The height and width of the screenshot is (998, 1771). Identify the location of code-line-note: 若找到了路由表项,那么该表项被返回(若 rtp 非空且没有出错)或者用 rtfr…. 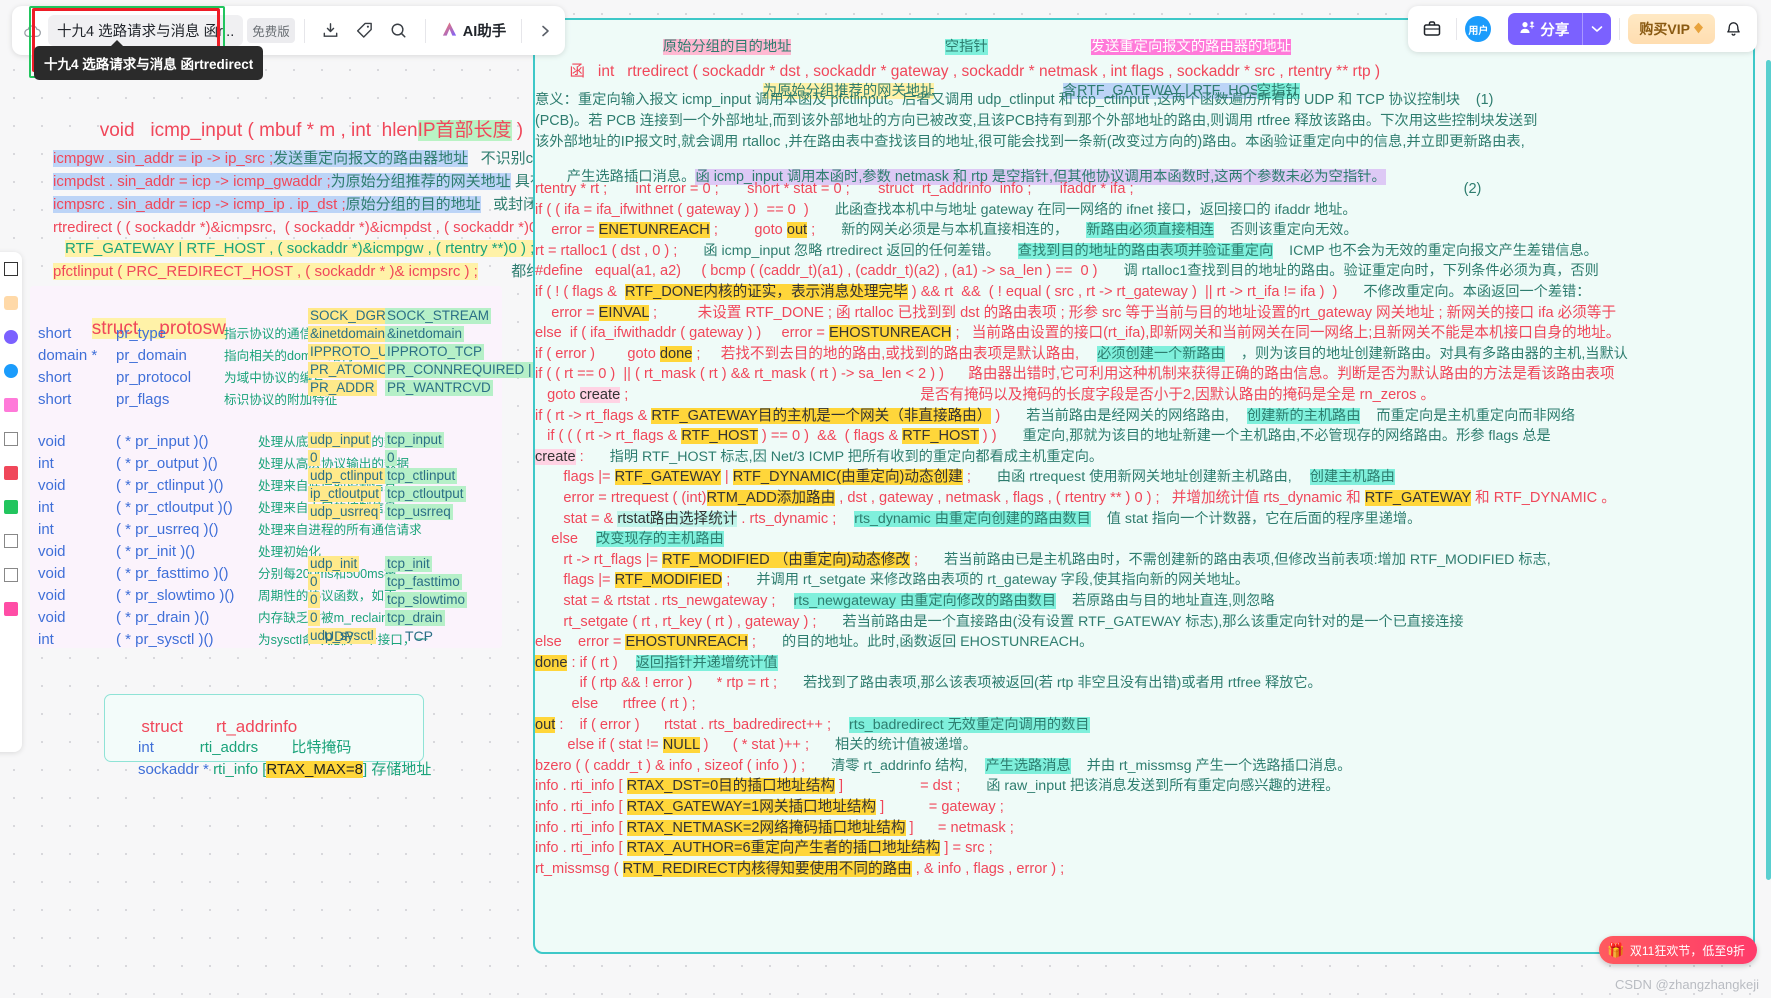
(1062, 683).